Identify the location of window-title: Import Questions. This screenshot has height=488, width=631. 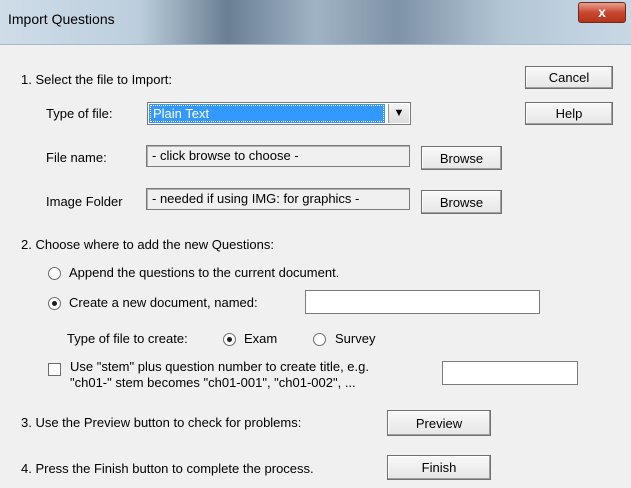
(61, 19).